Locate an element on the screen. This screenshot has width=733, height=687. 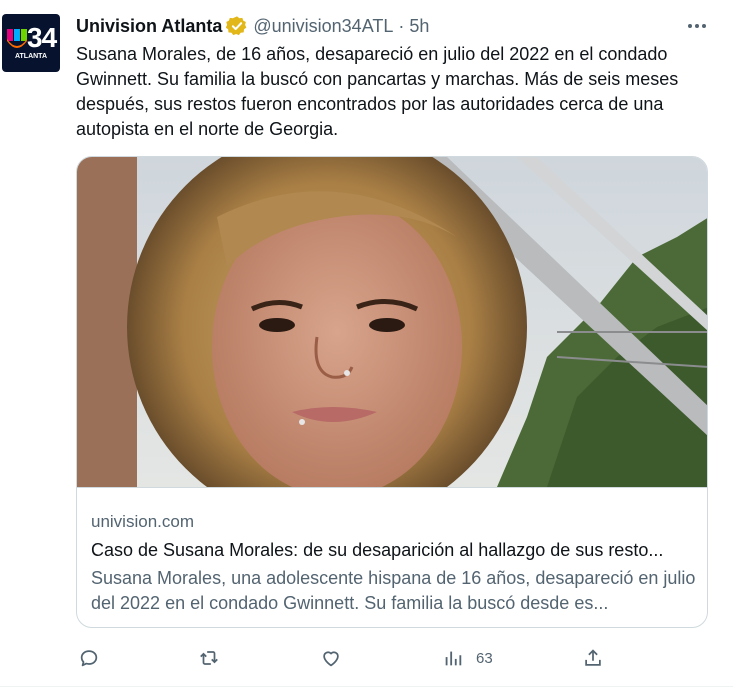
action-bar: 63 is located at coordinates (346, 658).